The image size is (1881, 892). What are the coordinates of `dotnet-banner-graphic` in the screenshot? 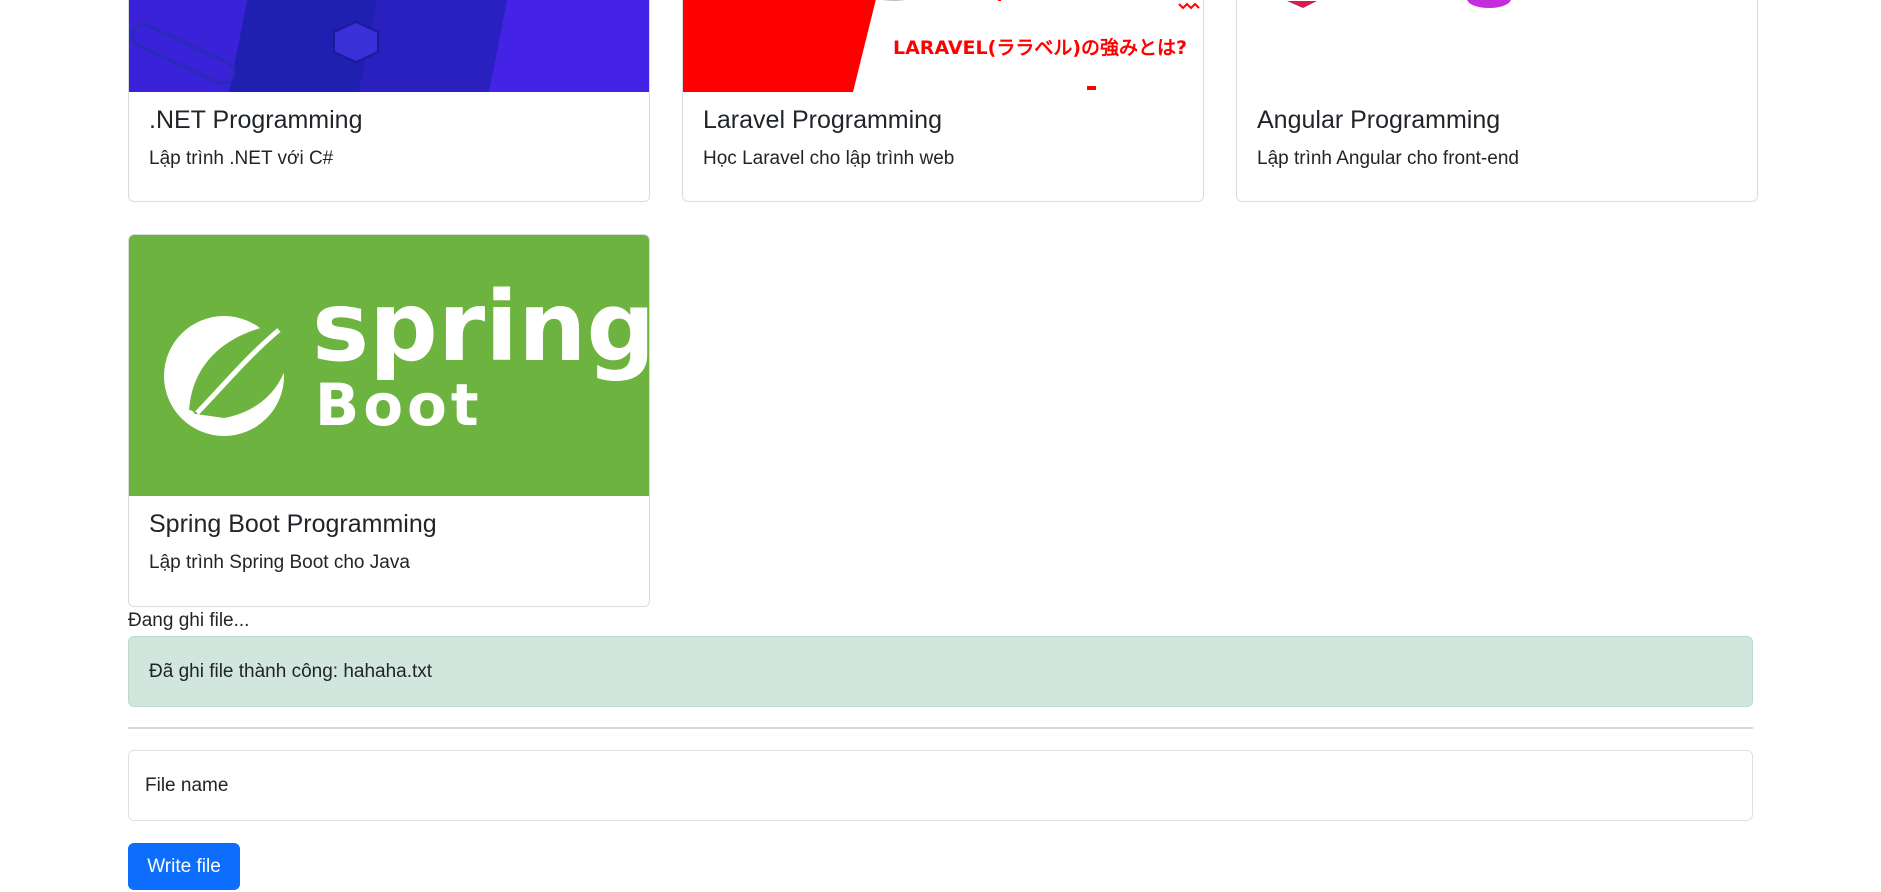 It's located at (389, 46).